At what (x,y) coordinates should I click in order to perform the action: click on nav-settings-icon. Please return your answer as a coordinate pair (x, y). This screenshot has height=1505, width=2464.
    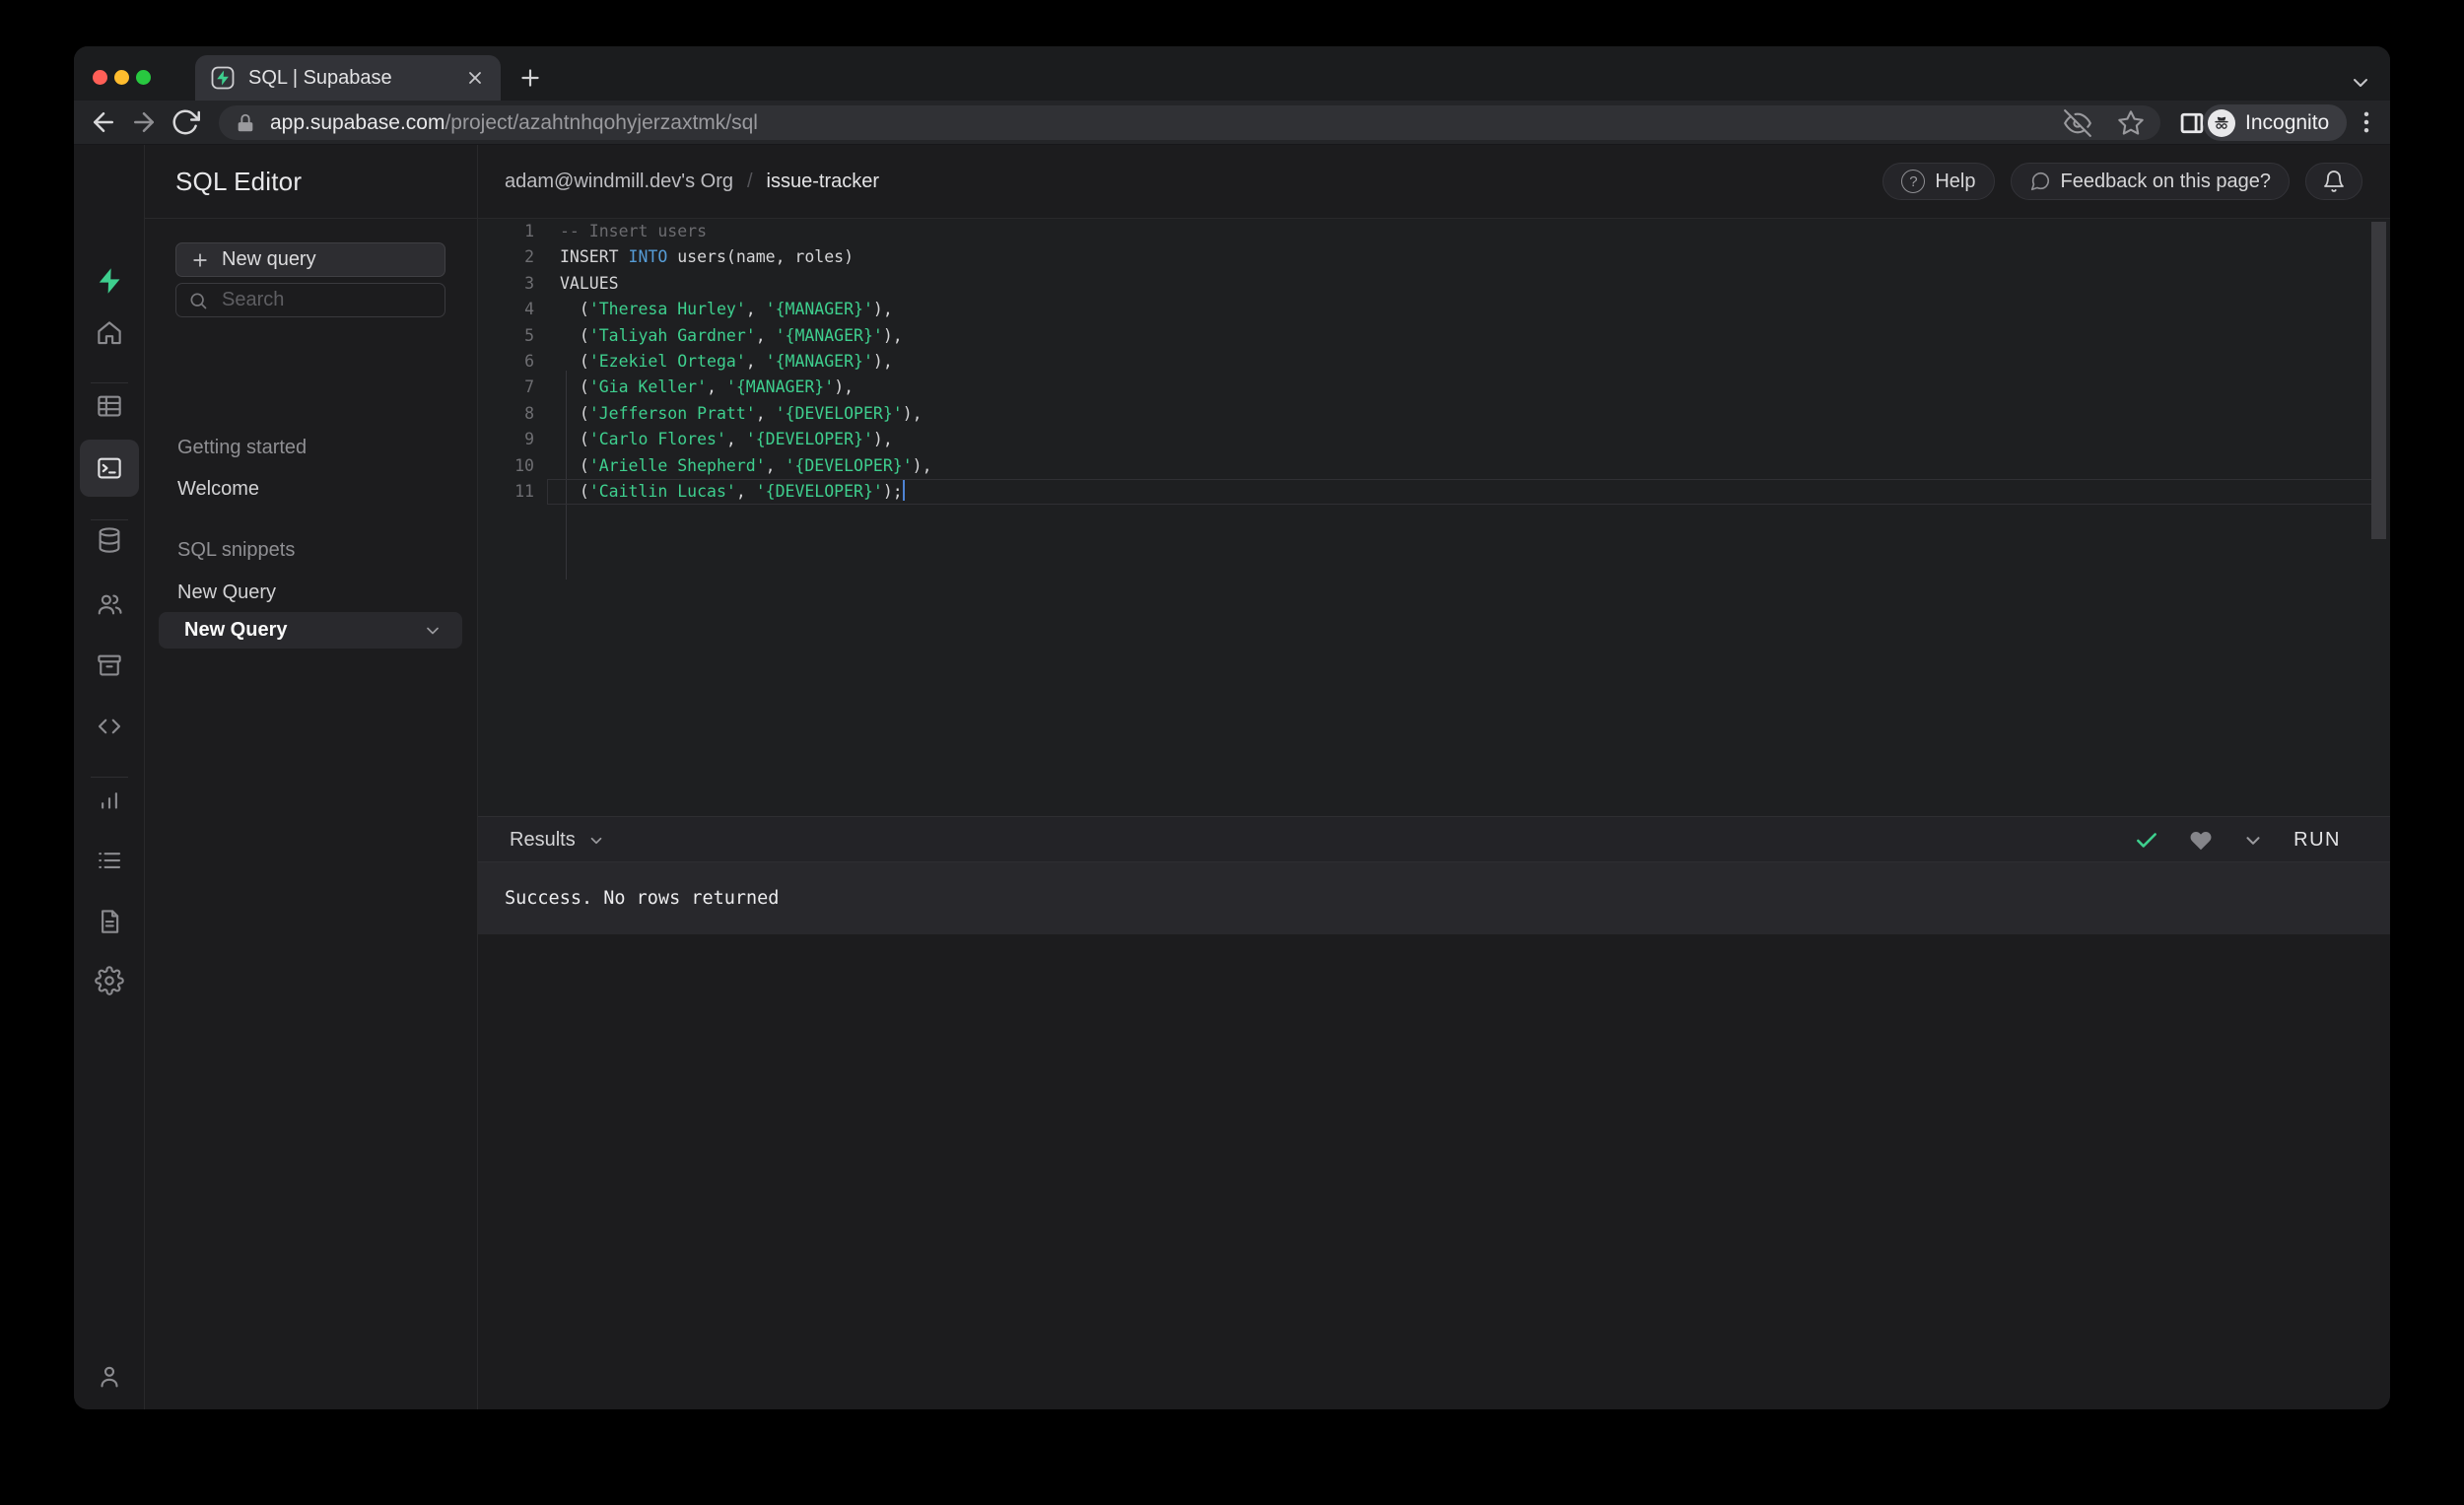
    Looking at the image, I should click on (109, 980).